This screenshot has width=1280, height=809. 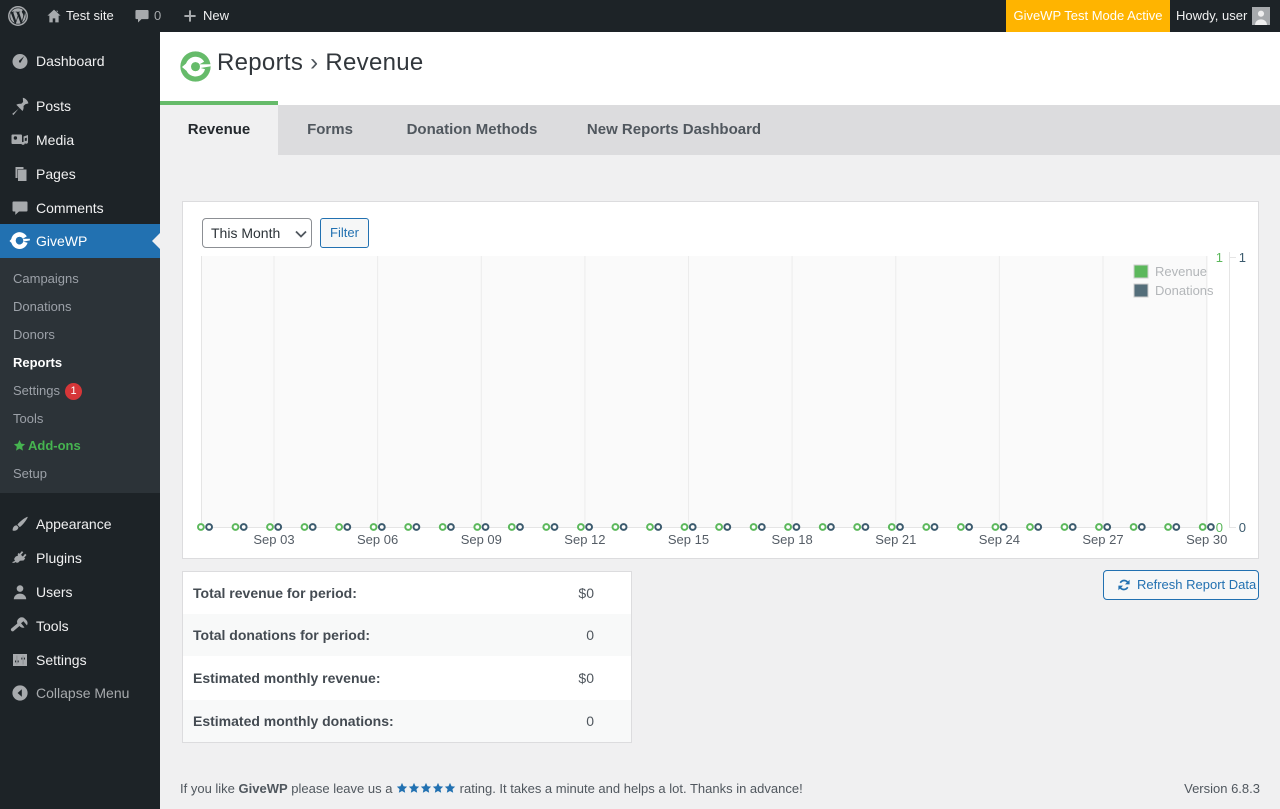 What do you see at coordinates (1184, 290) in the screenshot?
I see `svg-text: Donations` at bounding box center [1184, 290].